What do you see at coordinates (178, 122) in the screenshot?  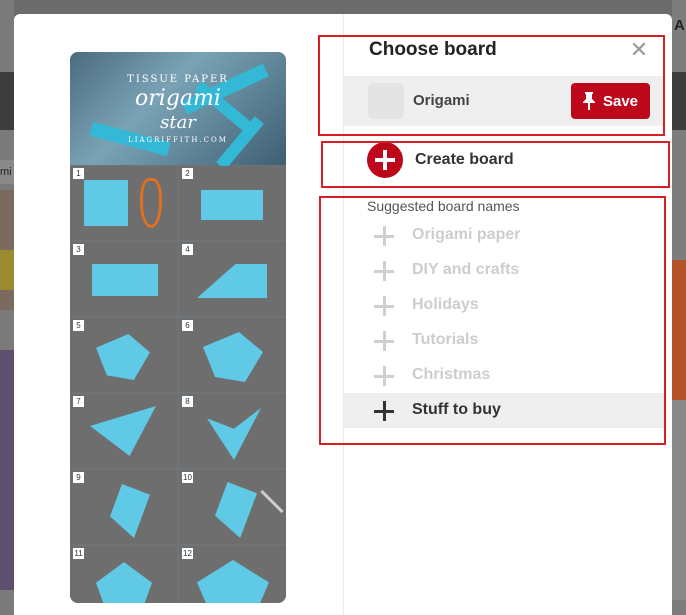 I see `pin-header-line3: star` at bounding box center [178, 122].